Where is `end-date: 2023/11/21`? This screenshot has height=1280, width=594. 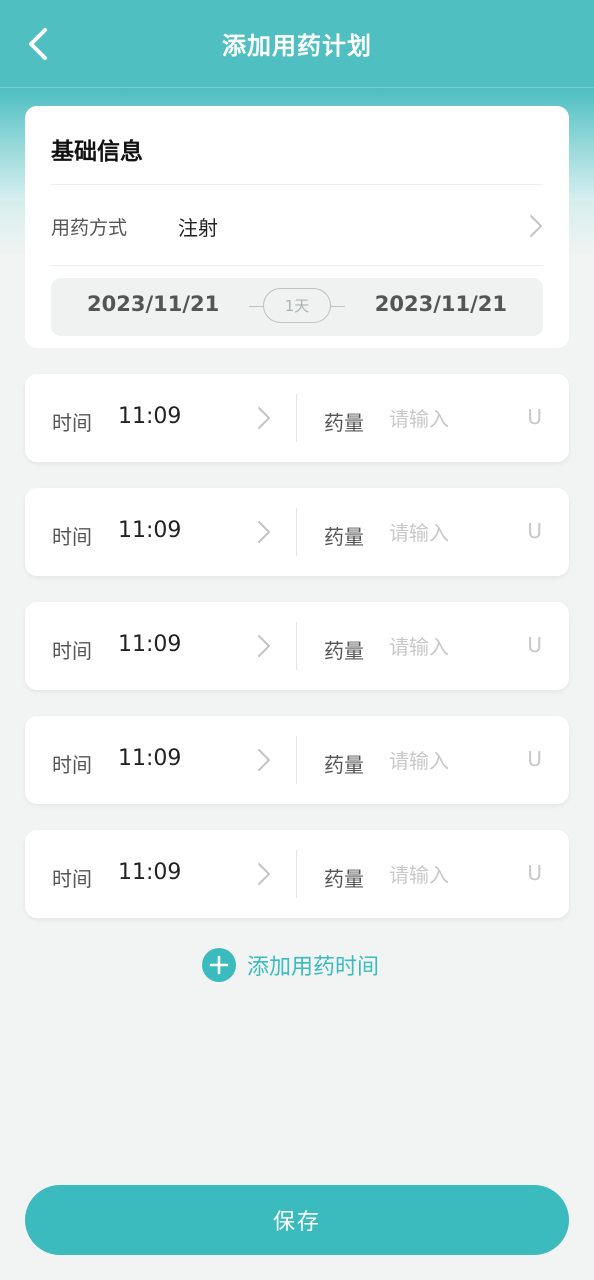 end-date: 2023/11/21 is located at coordinates (441, 304).